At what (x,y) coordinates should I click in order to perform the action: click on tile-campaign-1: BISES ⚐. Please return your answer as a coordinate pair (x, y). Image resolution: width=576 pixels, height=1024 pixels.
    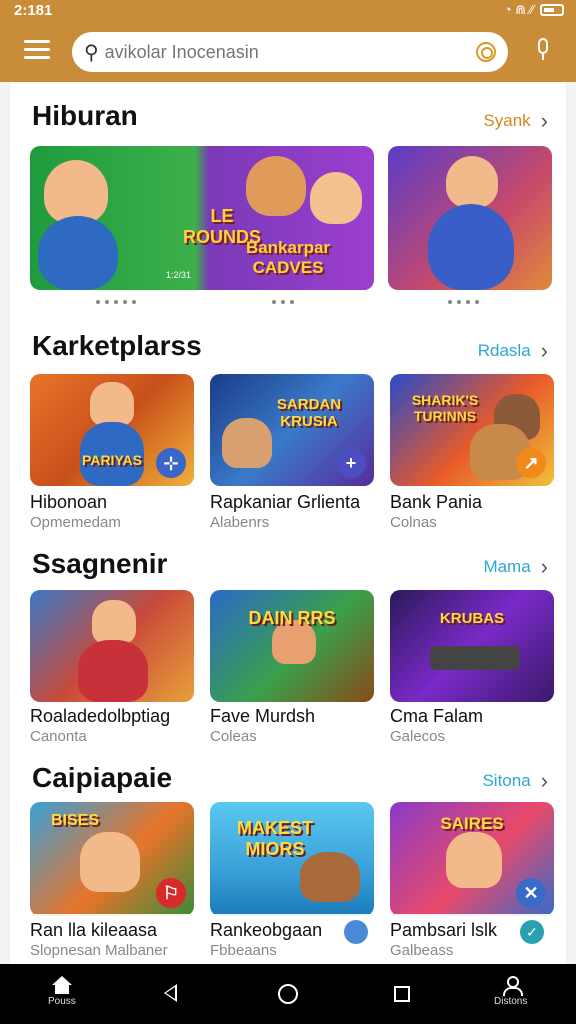
    Looking at the image, I should click on (112, 859).